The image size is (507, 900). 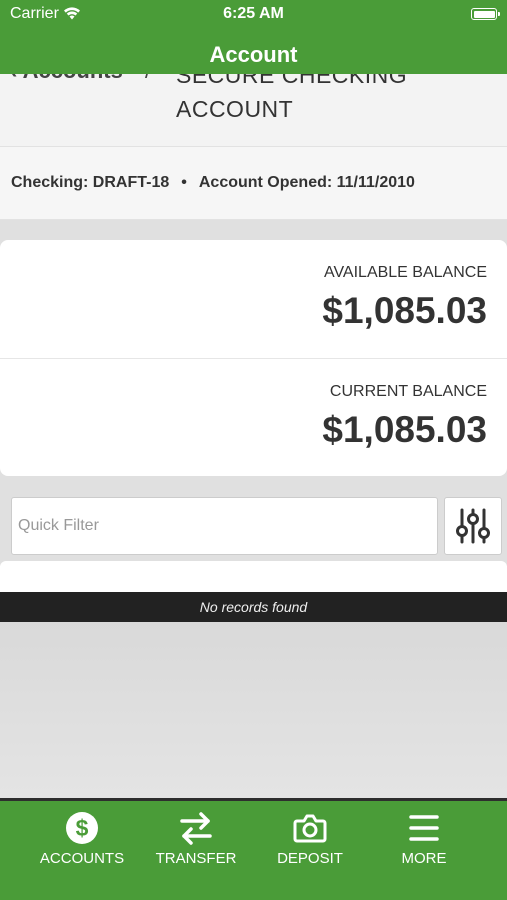 I want to click on available-balance-value: $1,085.03, so click(x=404, y=310).